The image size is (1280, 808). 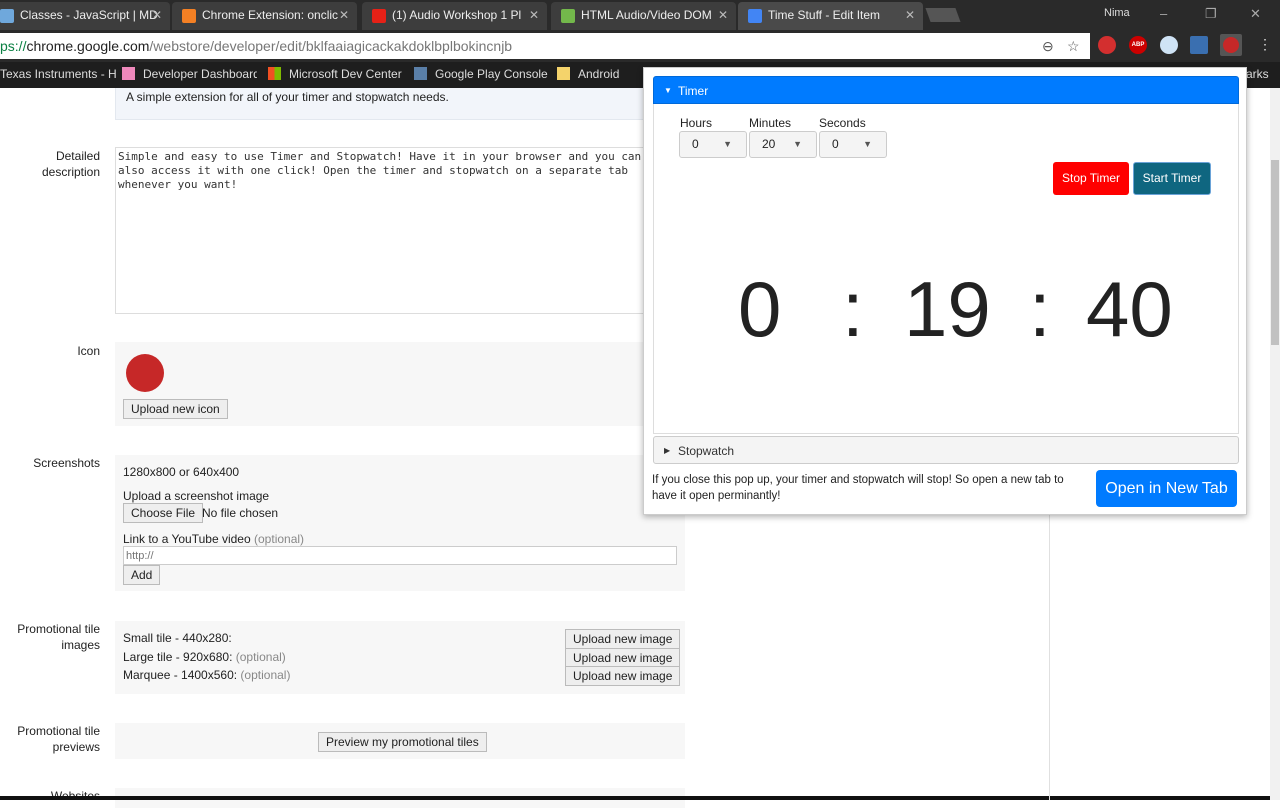 I want to click on previews-section: Preview my promotional tiles, so click(x=400, y=741).